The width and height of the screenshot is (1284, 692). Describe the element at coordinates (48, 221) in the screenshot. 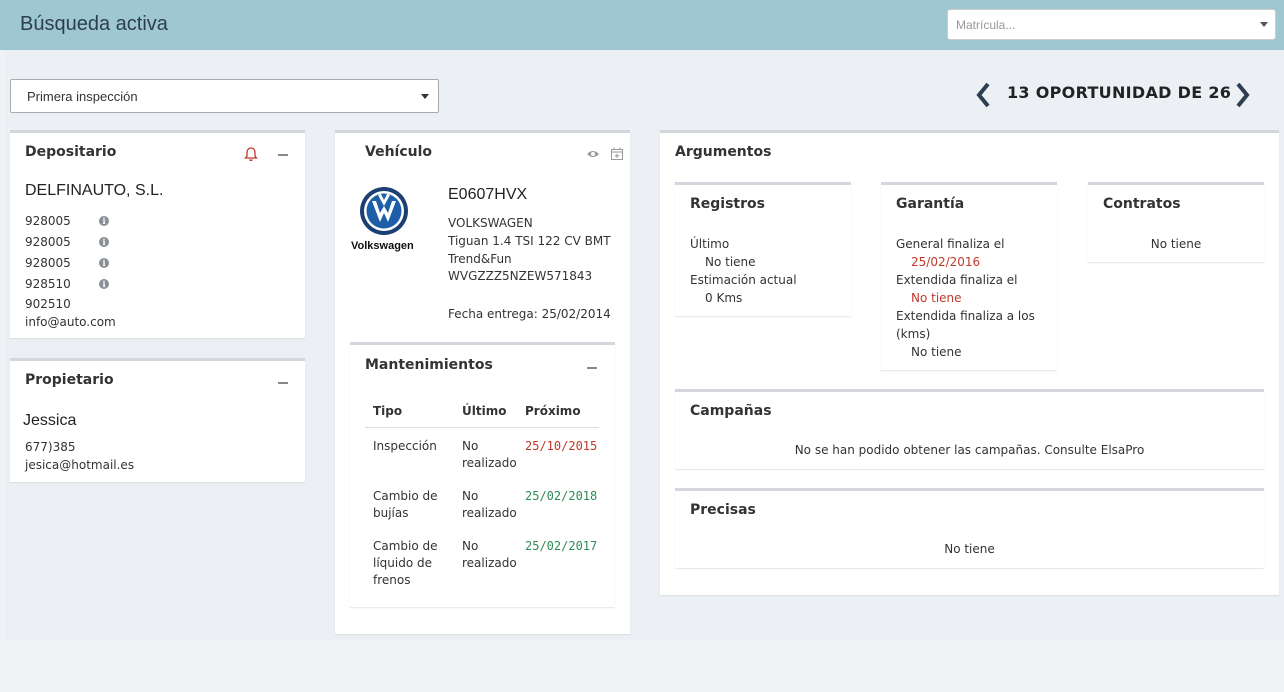

I see `phone-1: 928005` at that location.